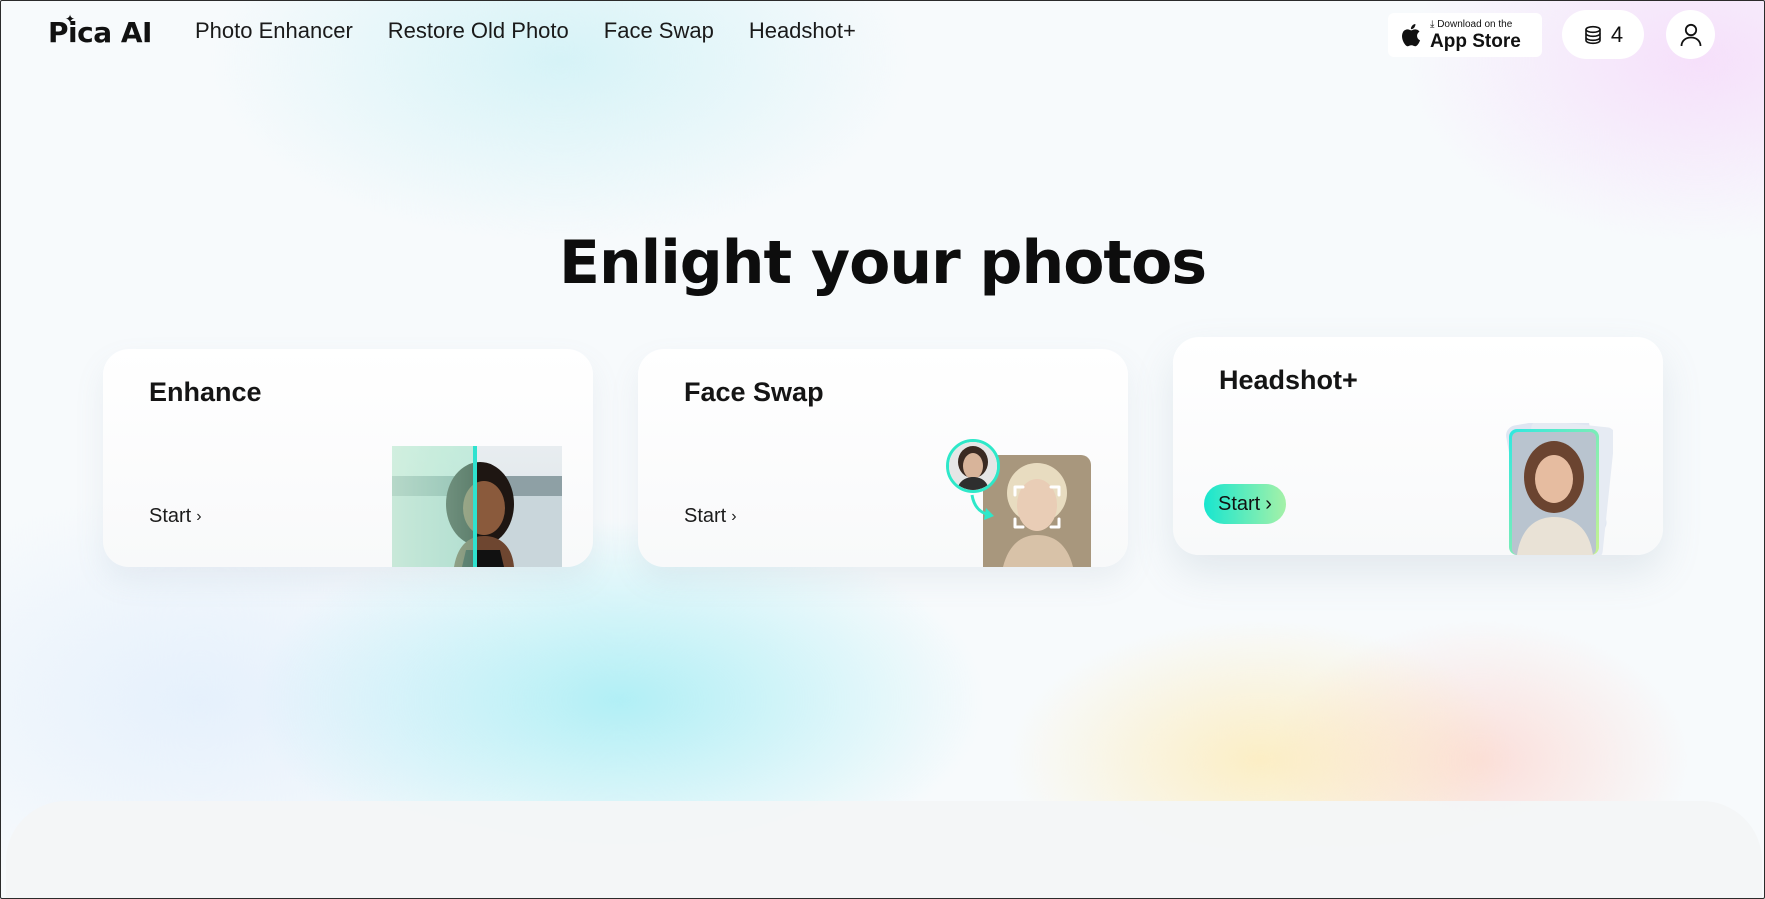 The image size is (1765, 899). I want to click on app-store-badge: ⤓ Download on the App Store, so click(1465, 35).